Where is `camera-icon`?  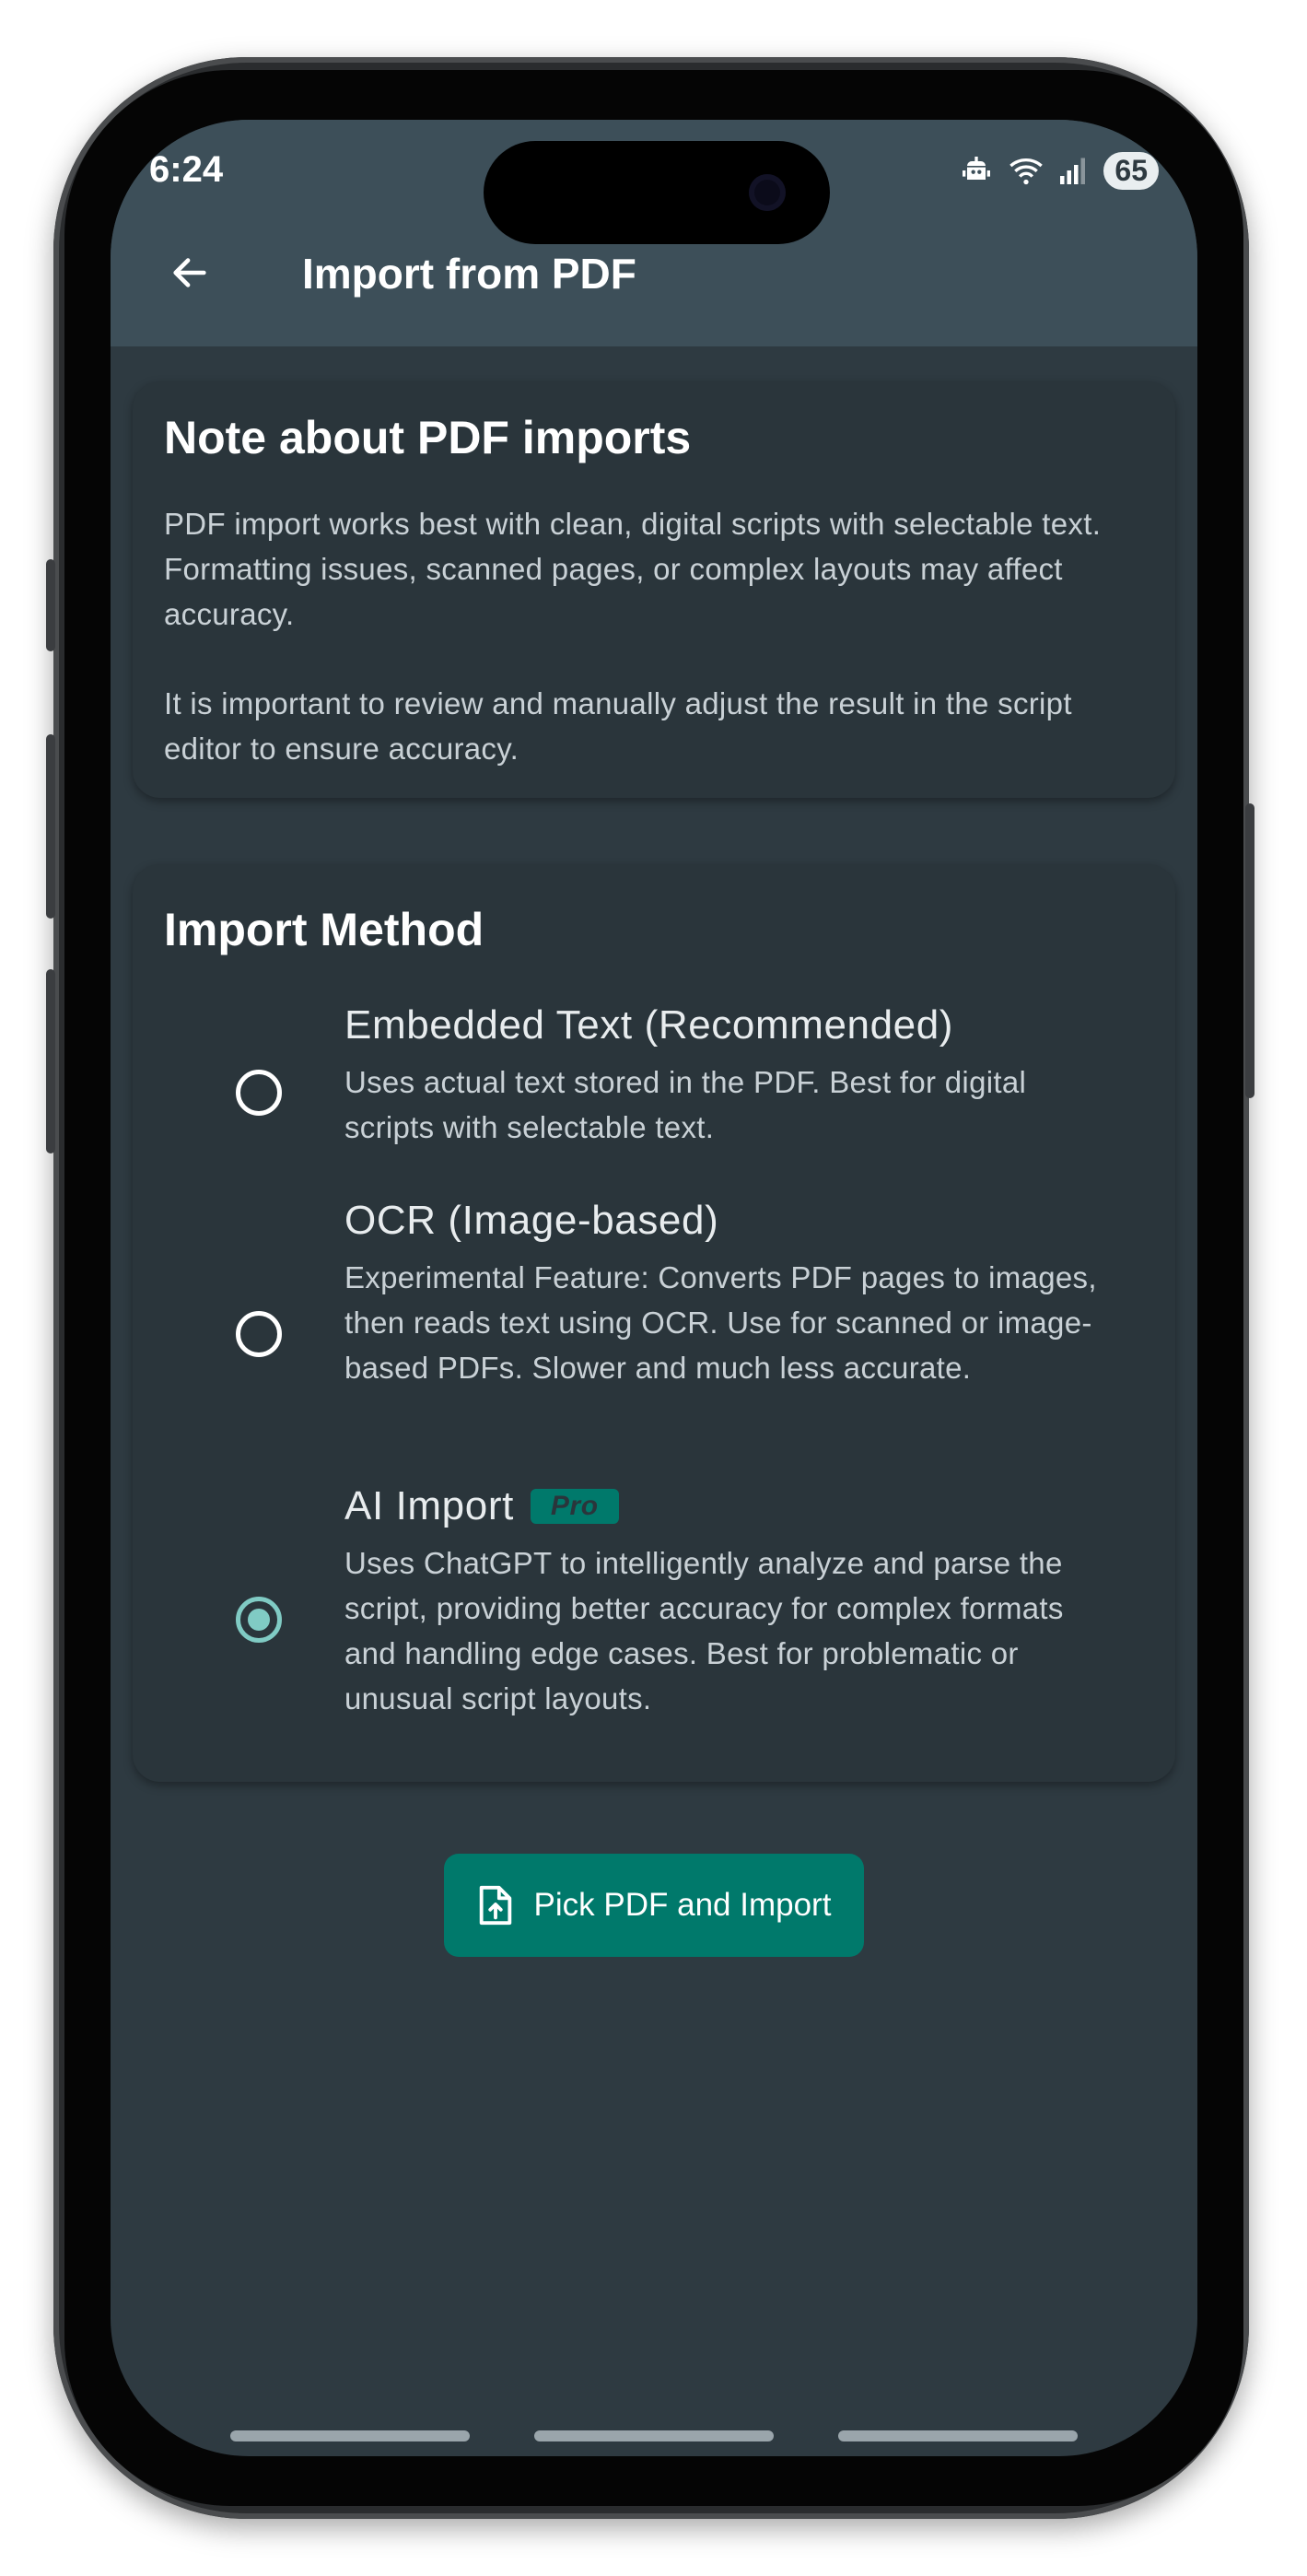 camera-icon is located at coordinates (768, 192).